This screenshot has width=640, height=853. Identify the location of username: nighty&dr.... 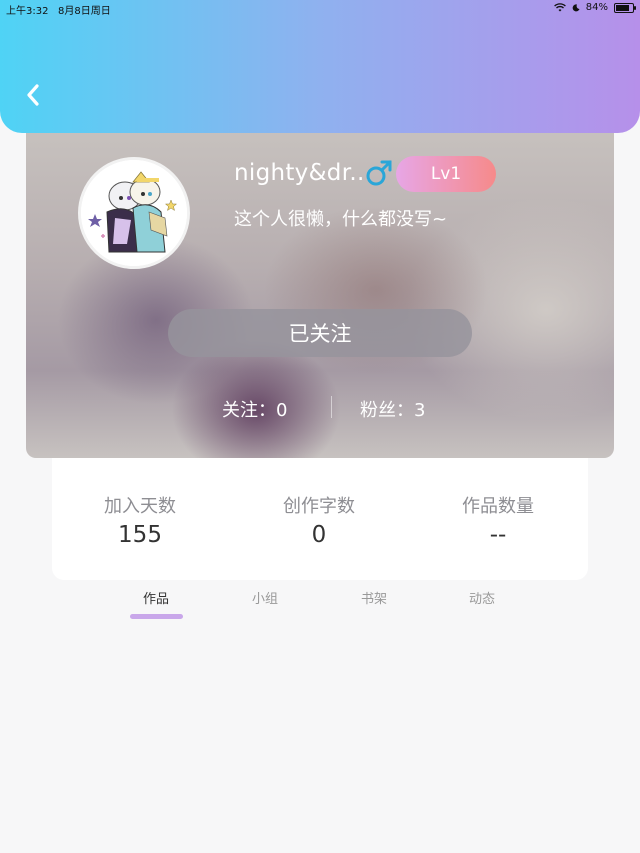
(303, 173).